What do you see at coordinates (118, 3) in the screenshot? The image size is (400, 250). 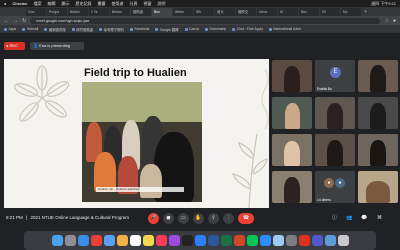 I see `menu-item: 使用者` at bounding box center [118, 3].